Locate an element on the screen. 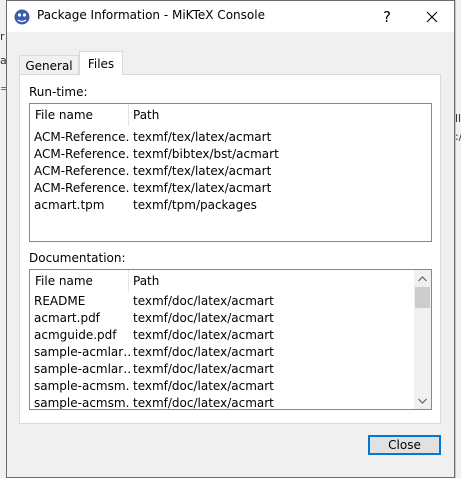 The height and width of the screenshot is (478, 461). file-name-cell: acmguide.pdf is located at coordinates (75, 335).